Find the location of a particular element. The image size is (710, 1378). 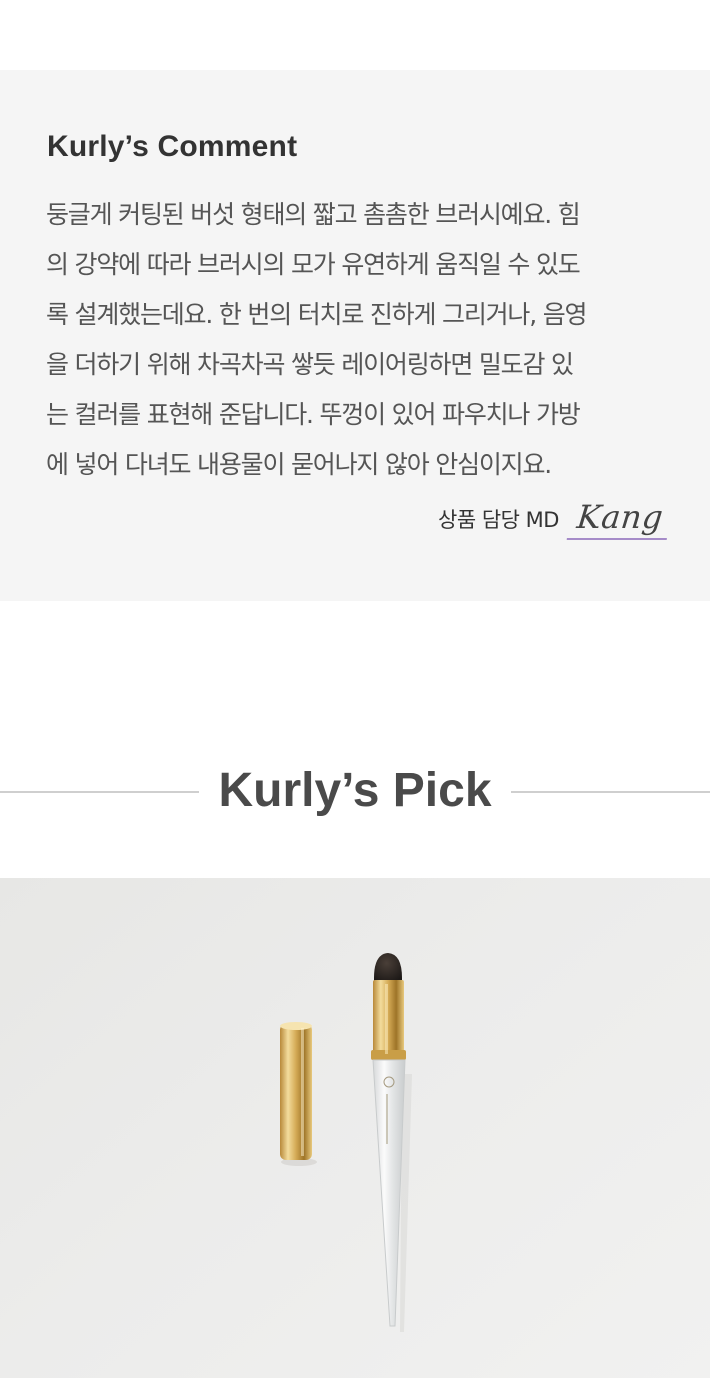

divider-line-right is located at coordinates (610, 792).